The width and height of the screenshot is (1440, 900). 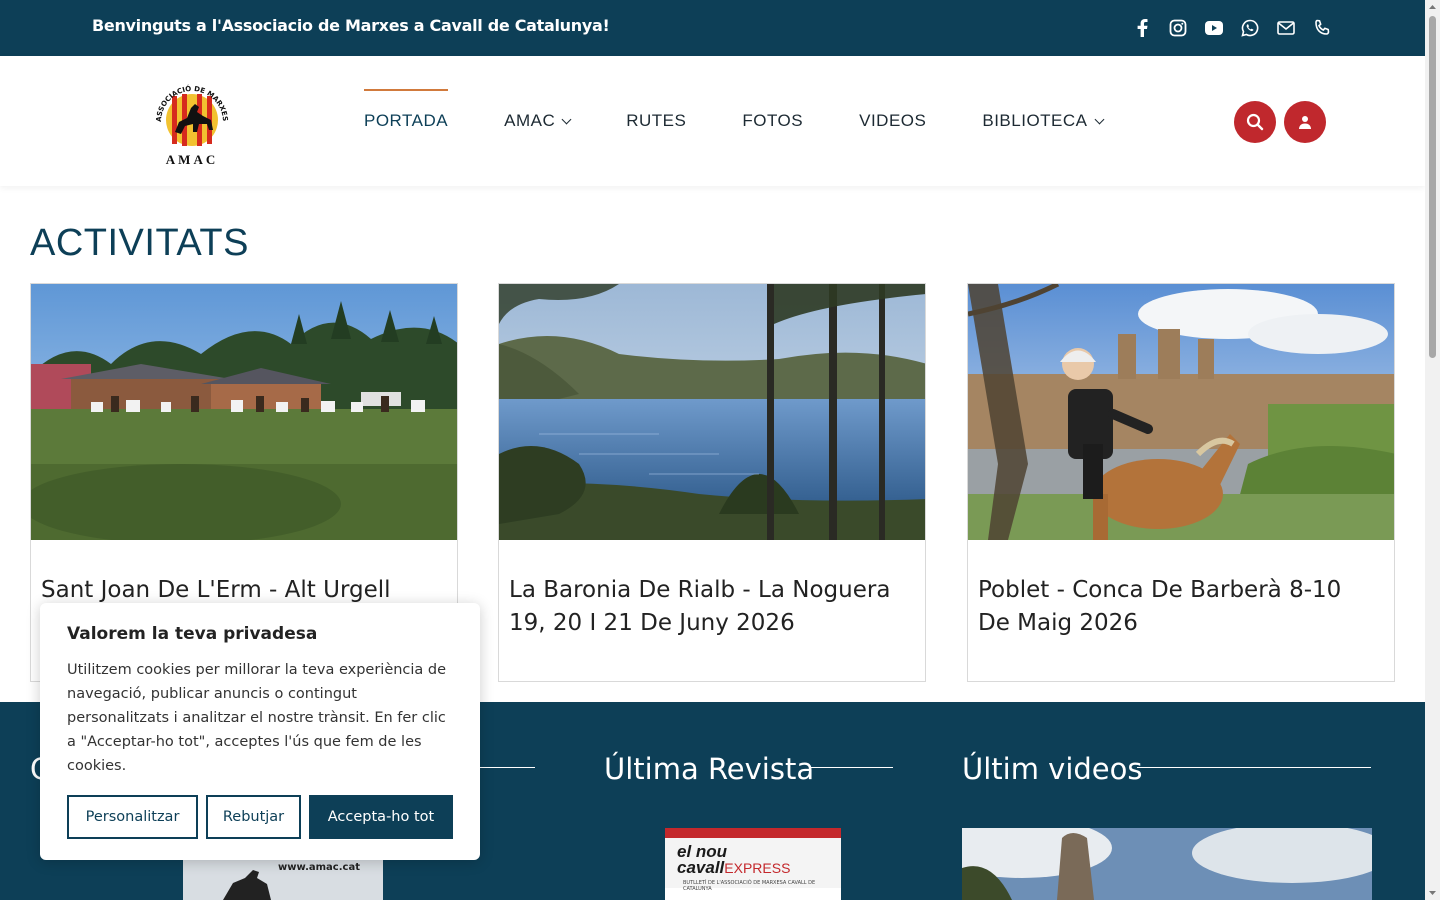 What do you see at coordinates (1167, 864) in the screenshot?
I see `video-thumbnail` at bounding box center [1167, 864].